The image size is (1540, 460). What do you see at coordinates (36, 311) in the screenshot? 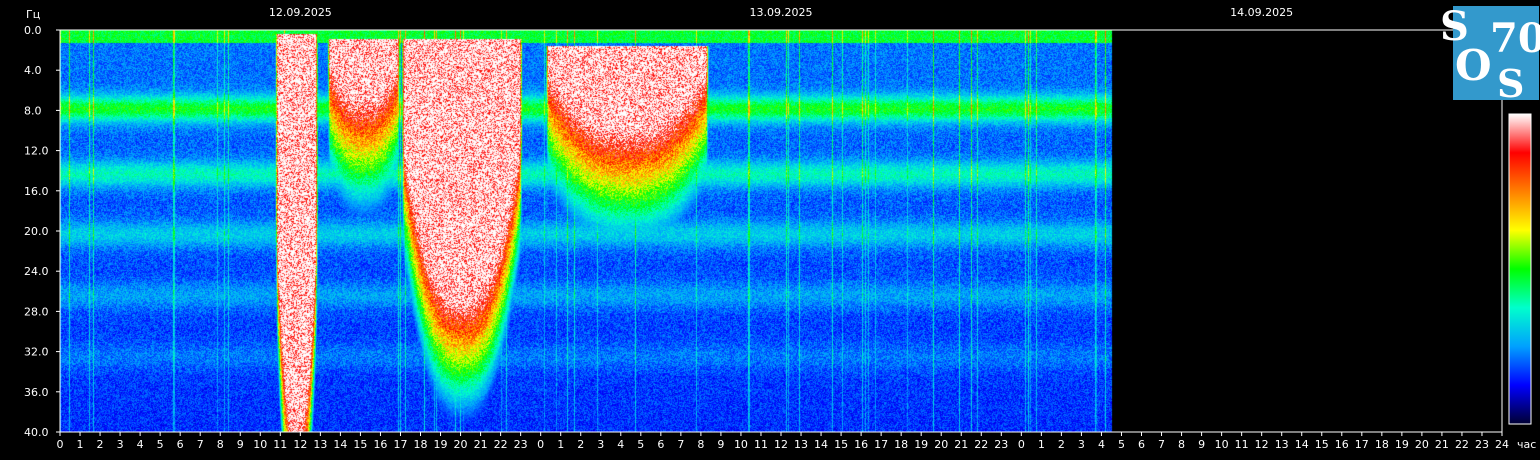
I see `y-tick-label: 28.0` at bounding box center [36, 311].